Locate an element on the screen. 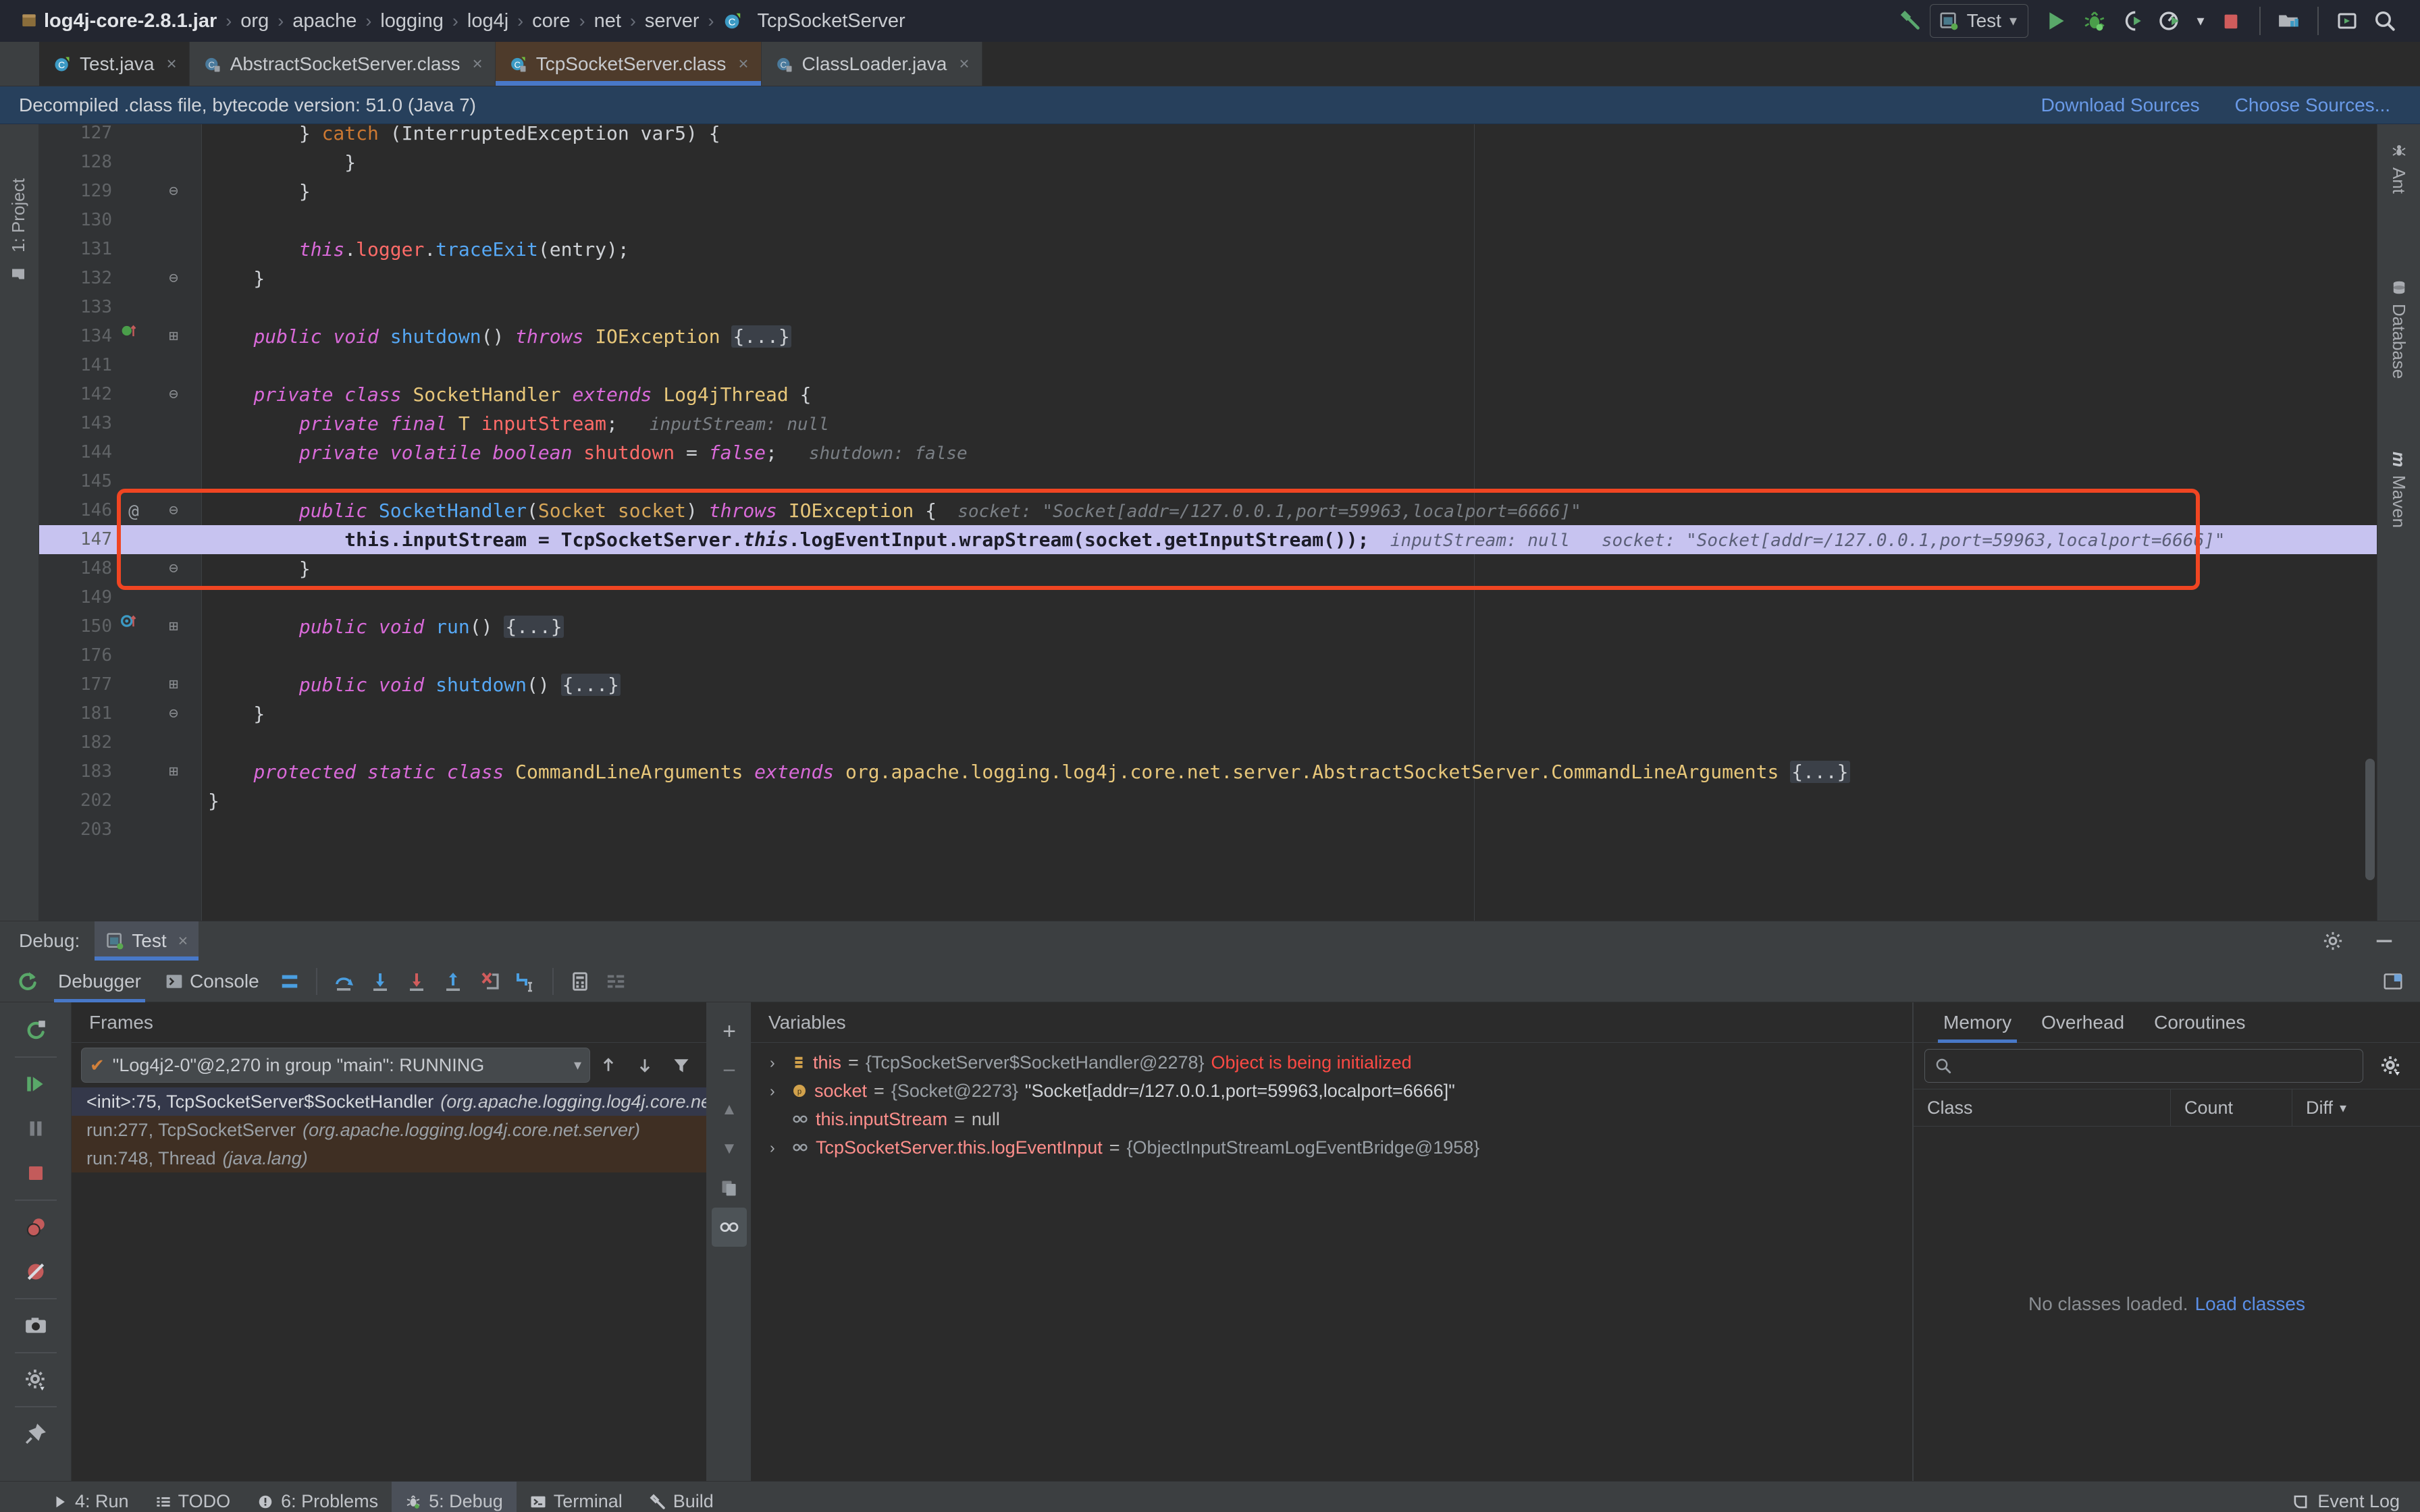  sidebar-item-maven: m Maven is located at coordinates (2398, 490).